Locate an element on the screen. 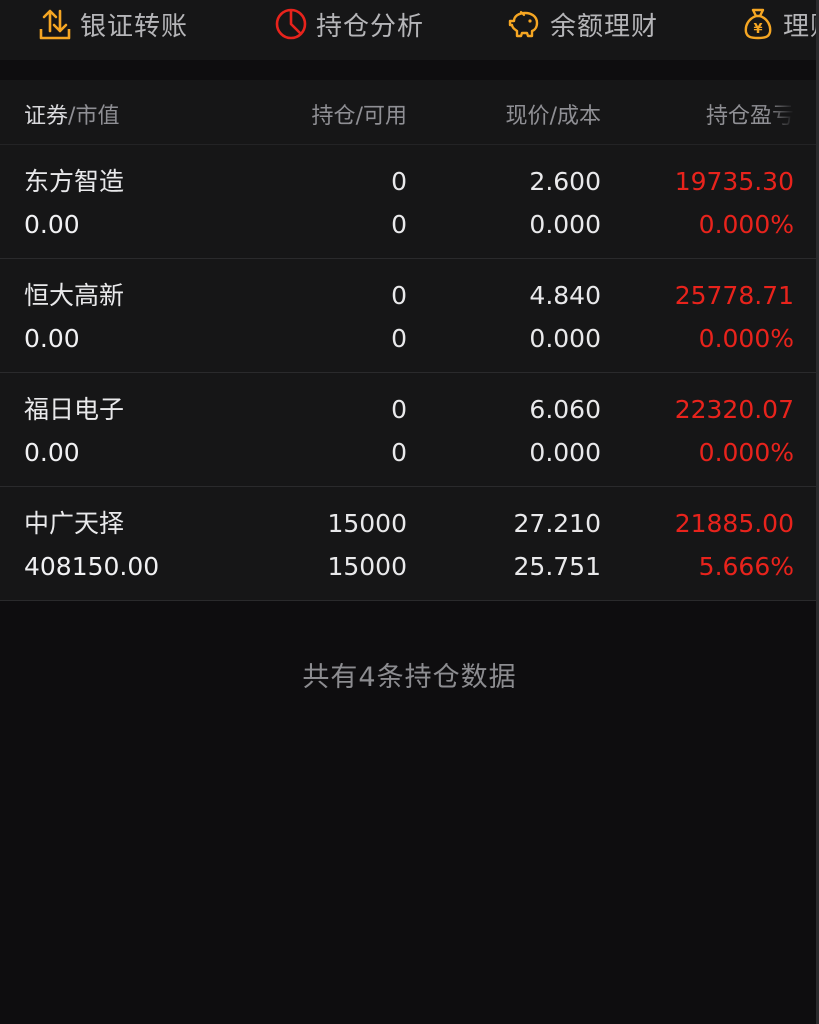 This screenshot has width=819, height=1024. header-position-available: 持仓/可用 is located at coordinates (359, 114).